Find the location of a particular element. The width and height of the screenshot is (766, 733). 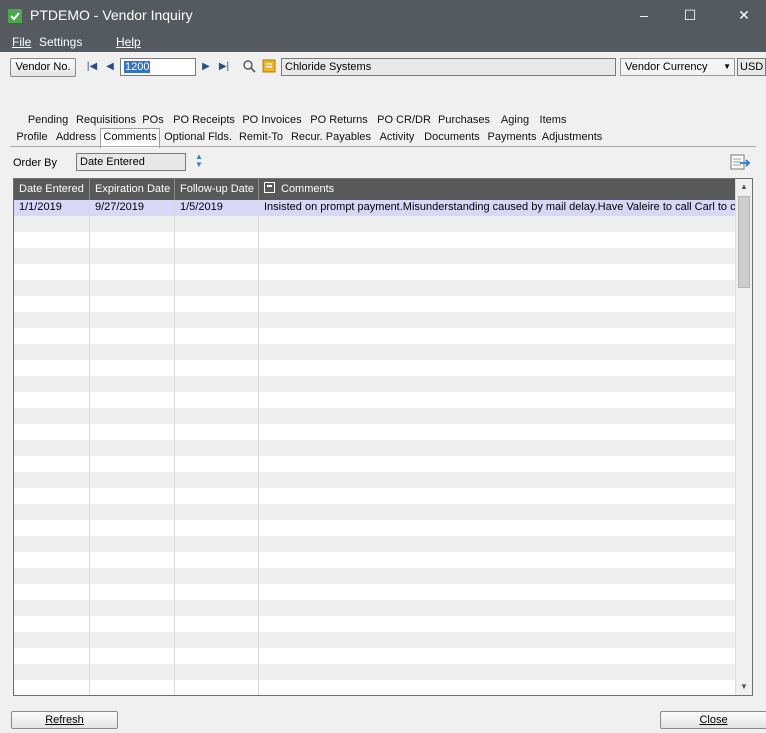

col-comments: Comments is located at coordinates (497, 189).